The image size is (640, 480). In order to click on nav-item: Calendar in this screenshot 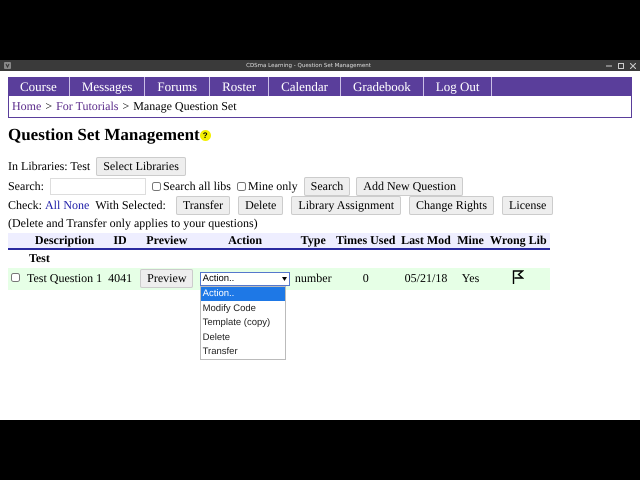, I will do `click(305, 86)`.